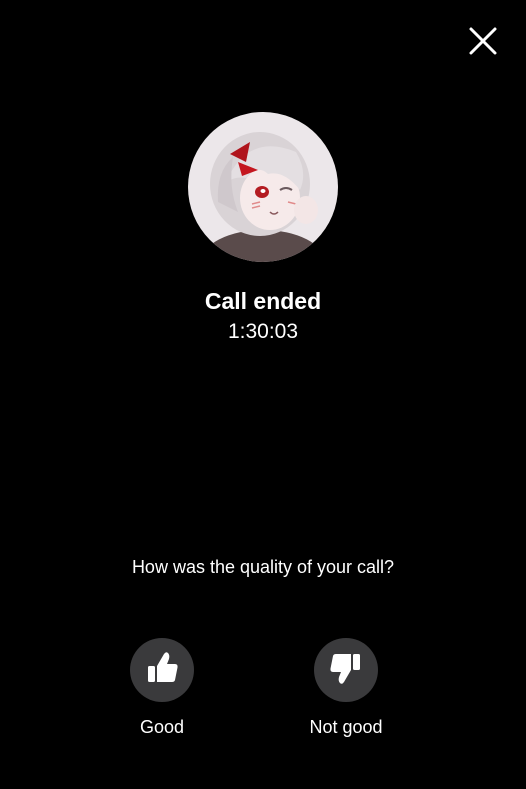  I want to click on rate-good-button: Good, so click(162, 688).